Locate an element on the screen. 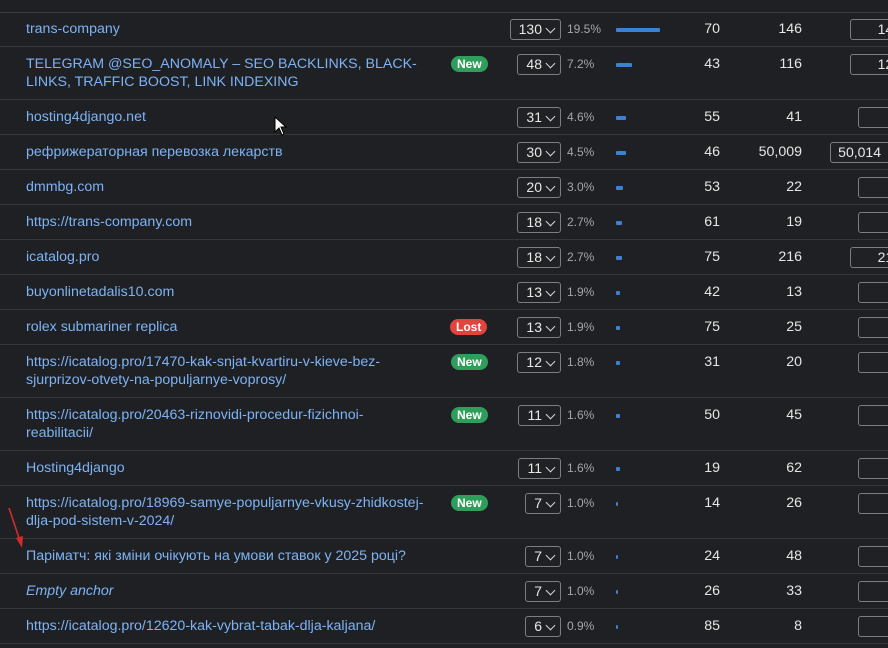 The image size is (888, 648). anchor-link: hosting4django.net is located at coordinates (226, 117).